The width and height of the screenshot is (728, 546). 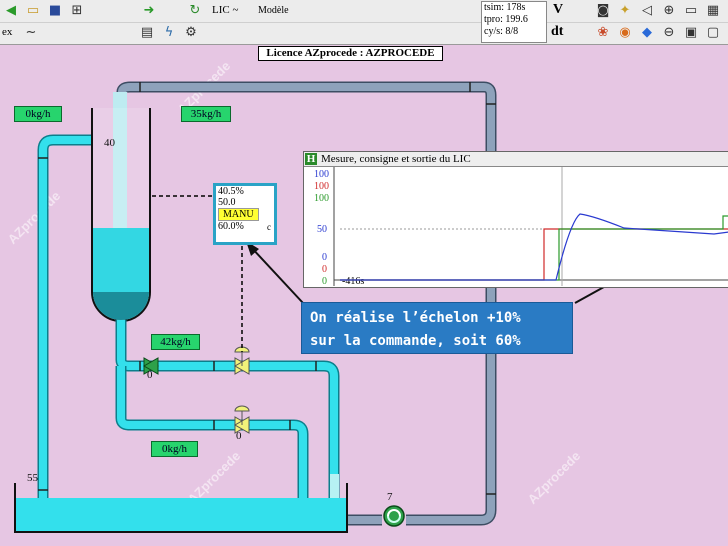 What do you see at coordinates (181, 508) in the screenshot?
I see `sump` at bounding box center [181, 508].